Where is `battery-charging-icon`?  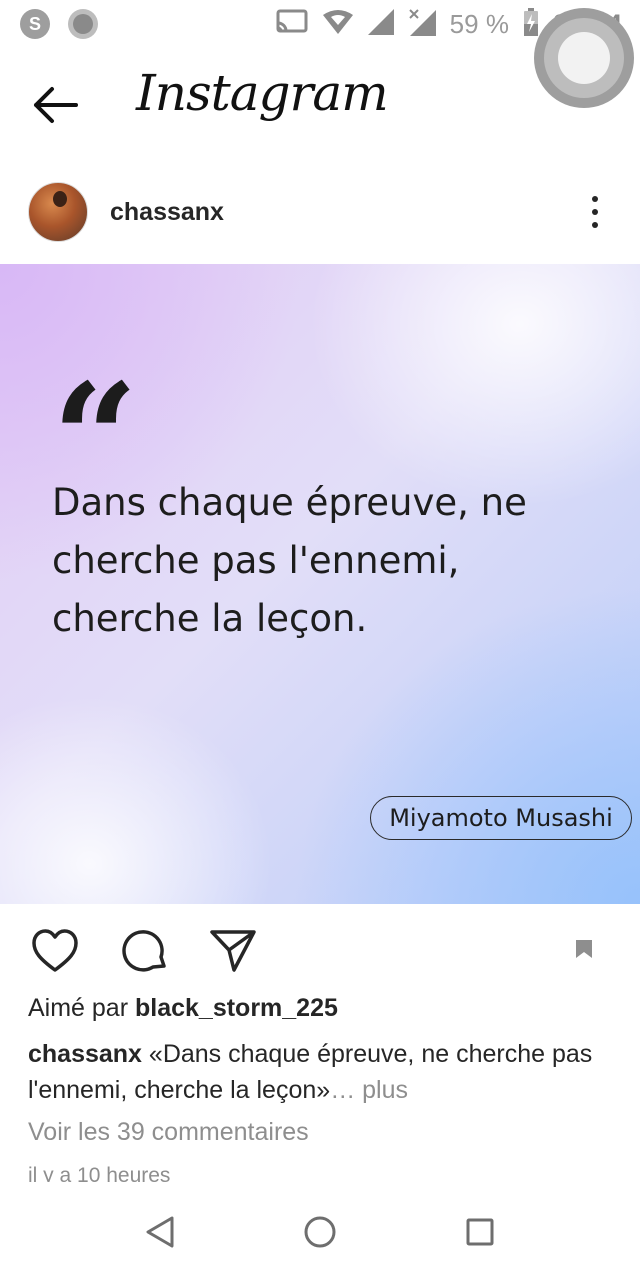 battery-charging-icon is located at coordinates (531, 24).